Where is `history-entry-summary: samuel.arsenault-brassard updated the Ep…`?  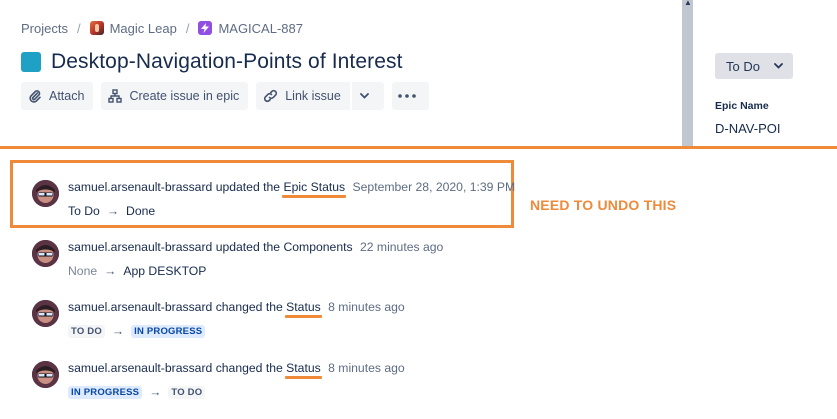
history-entry-summary: samuel.arsenault-brassard updated the Ep… is located at coordinates (291, 187).